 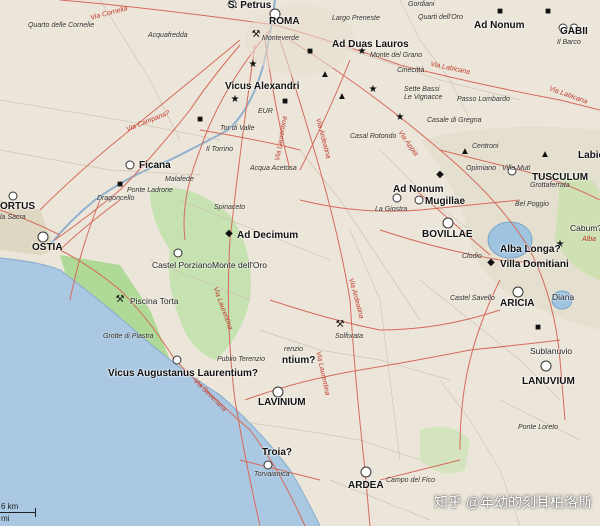 I want to click on watermark: 知乎 @年幼的刻耳柏洛斯, so click(x=512, y=502).